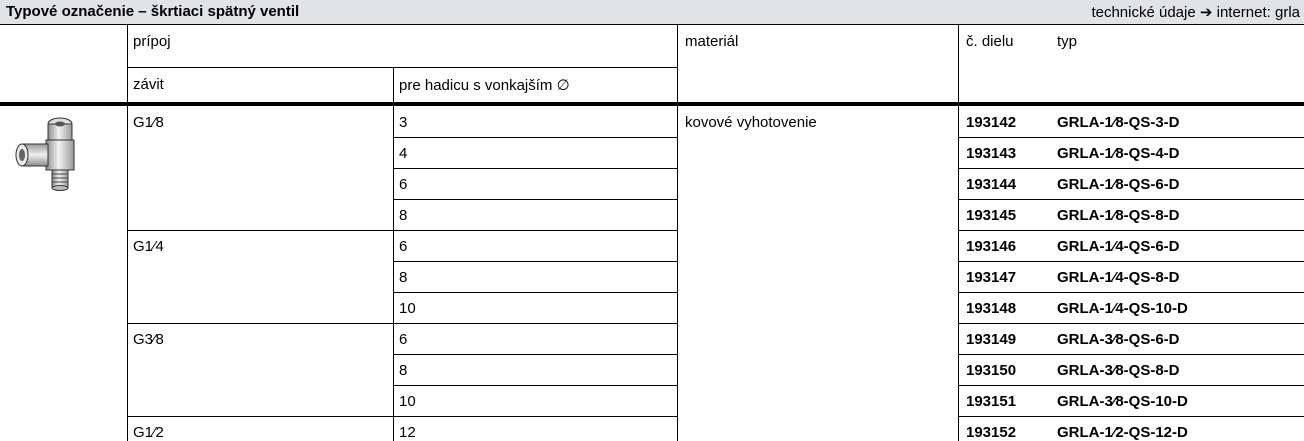 This screenshot has height=441, width=1304. What do you see at coordinates (1118, 215) in the screenshot?
I see `type-cell: GRLA-1⁄8-QS-8-D` at bounding box center [1118, 215].